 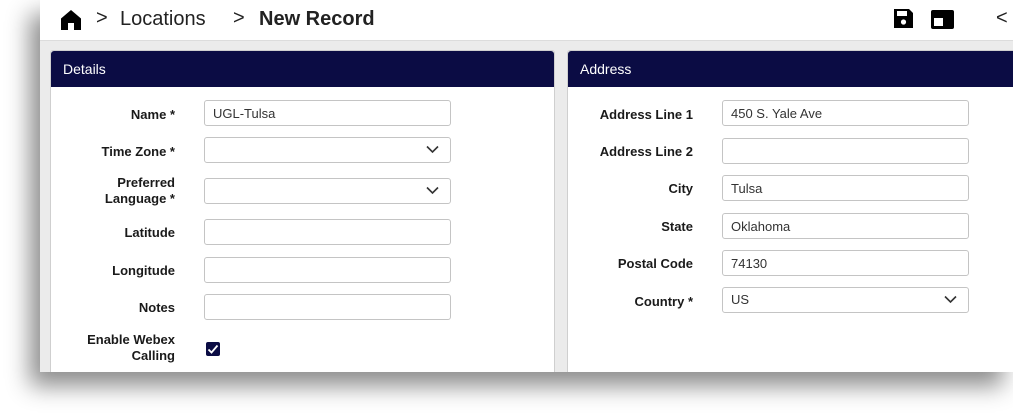 I want to click on postal-code-input, so click(x=845, y=263).